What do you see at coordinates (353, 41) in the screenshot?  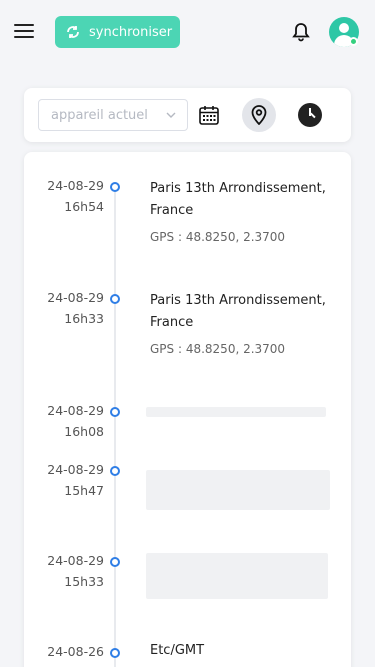 I see `online-status-dot` at bounding box center [353, 41].